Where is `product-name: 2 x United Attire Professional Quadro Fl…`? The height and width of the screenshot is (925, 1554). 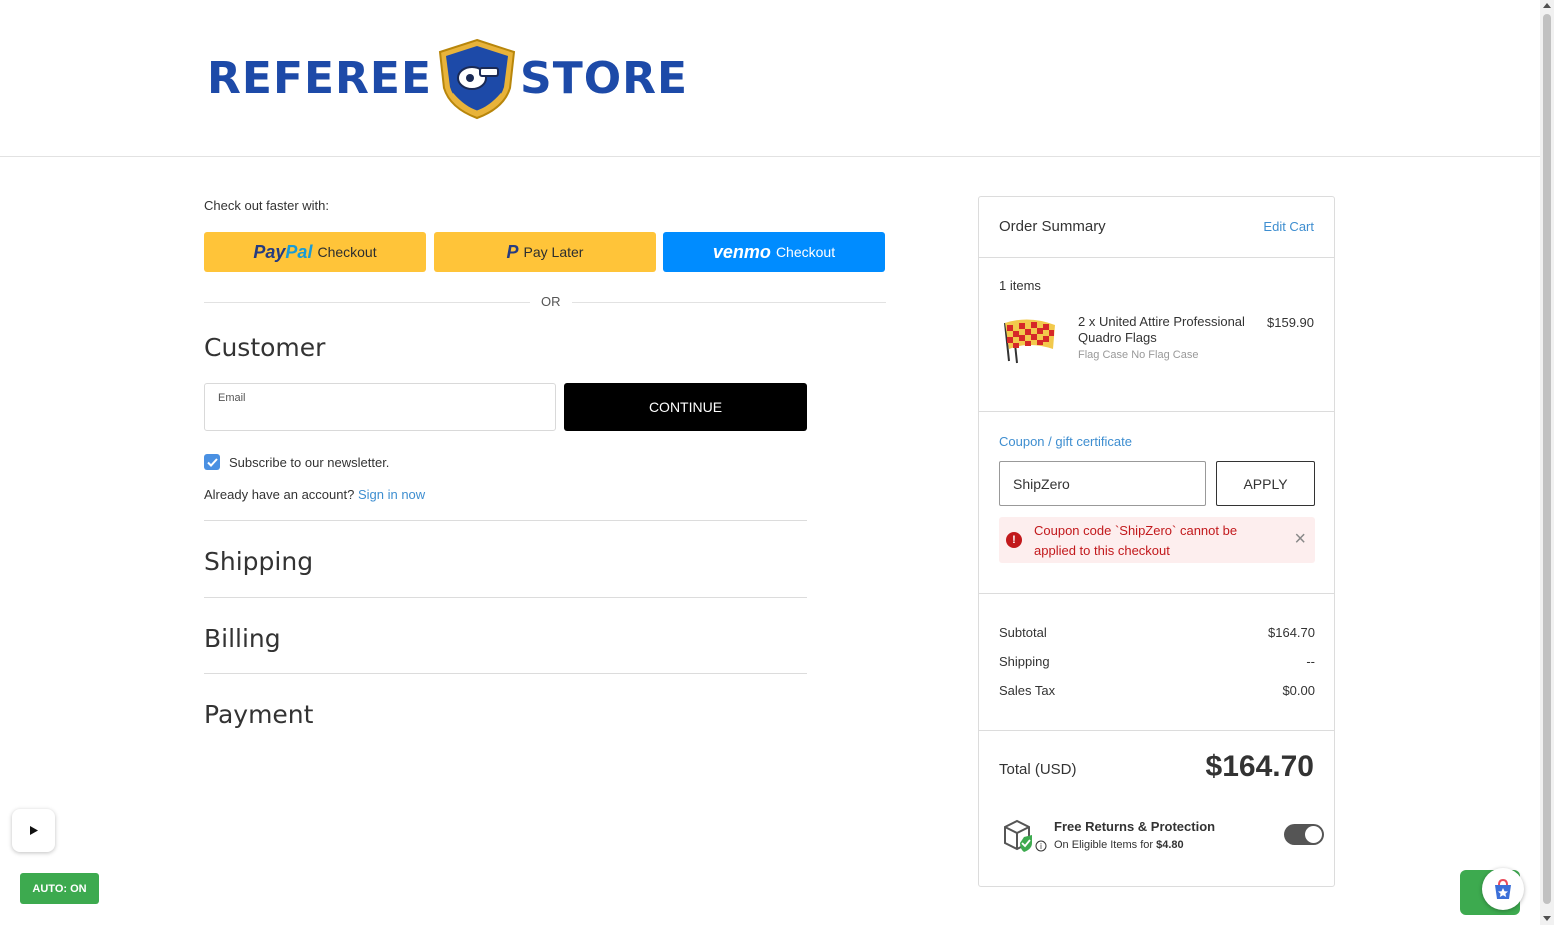
product-name: 2 x United Attire Professional Quadro Fl… is located at coordinates (1161, 329).